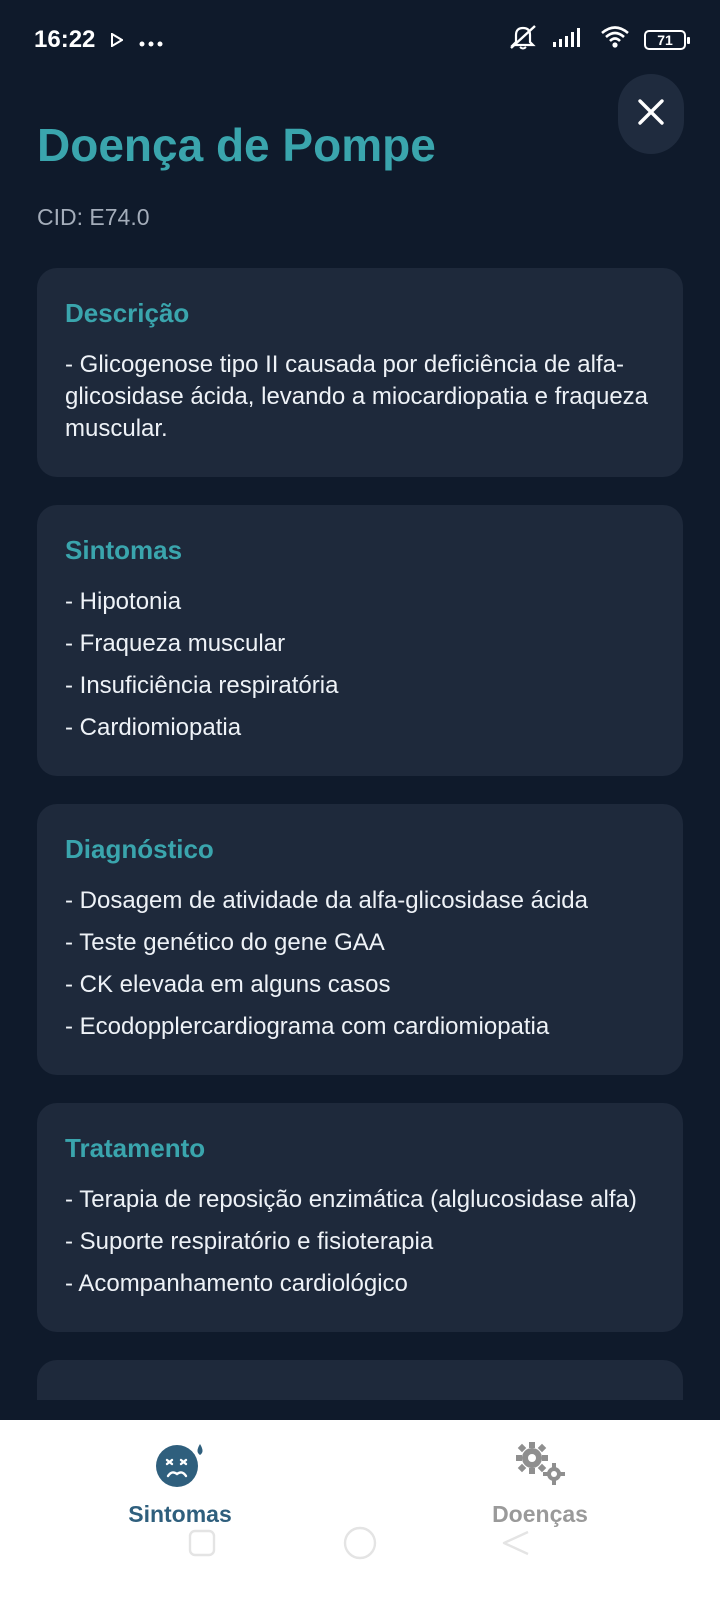 The width and height of the screenshot is (720, 1600). I want to click on cid-code: CID: E74.0, so click(93, 217).